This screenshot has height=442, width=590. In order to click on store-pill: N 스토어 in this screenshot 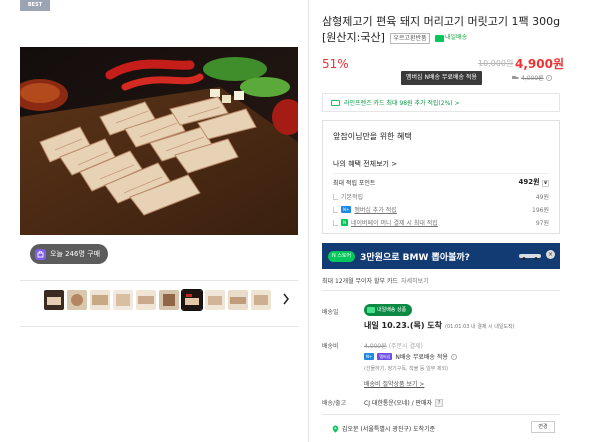, I will do `click(342, 256)`.